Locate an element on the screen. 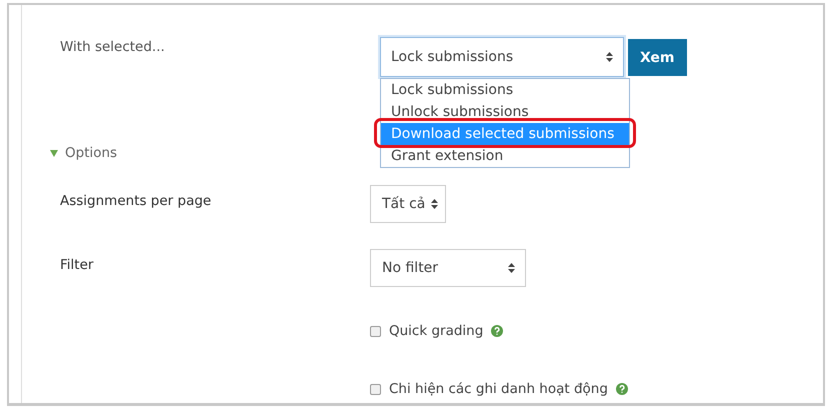 This screenshot has width=833, height=412. field-label: Filter is located at coordinates (76, 264).